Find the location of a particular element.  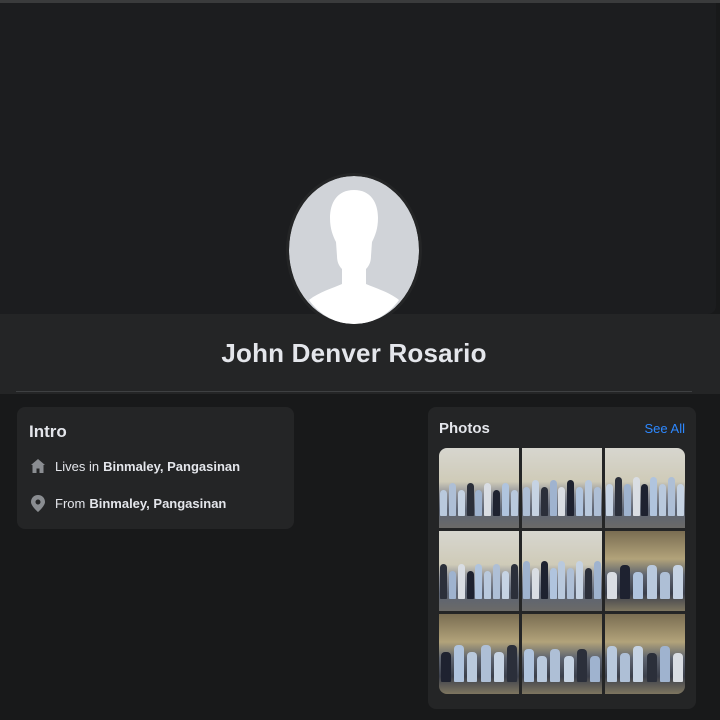

intro-item-prefix: From is located at coordinates (70, 503).